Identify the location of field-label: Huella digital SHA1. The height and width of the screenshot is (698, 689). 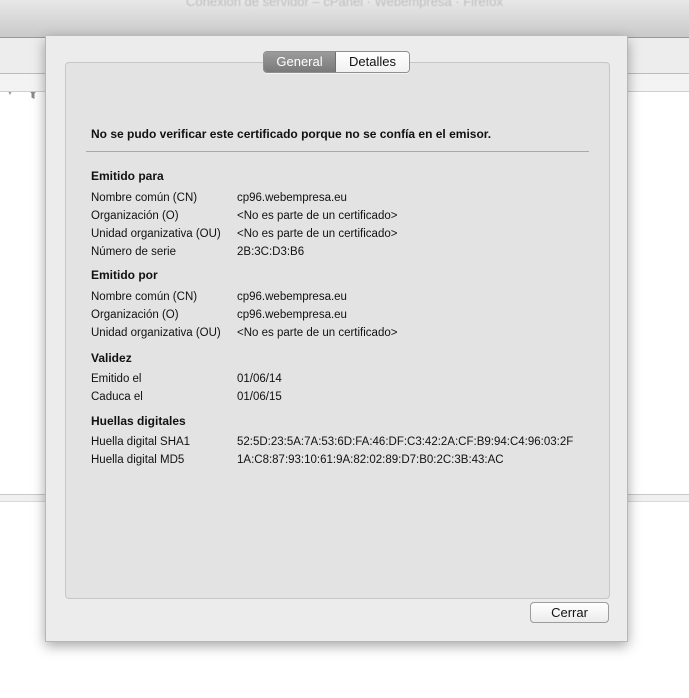
(141, 442).